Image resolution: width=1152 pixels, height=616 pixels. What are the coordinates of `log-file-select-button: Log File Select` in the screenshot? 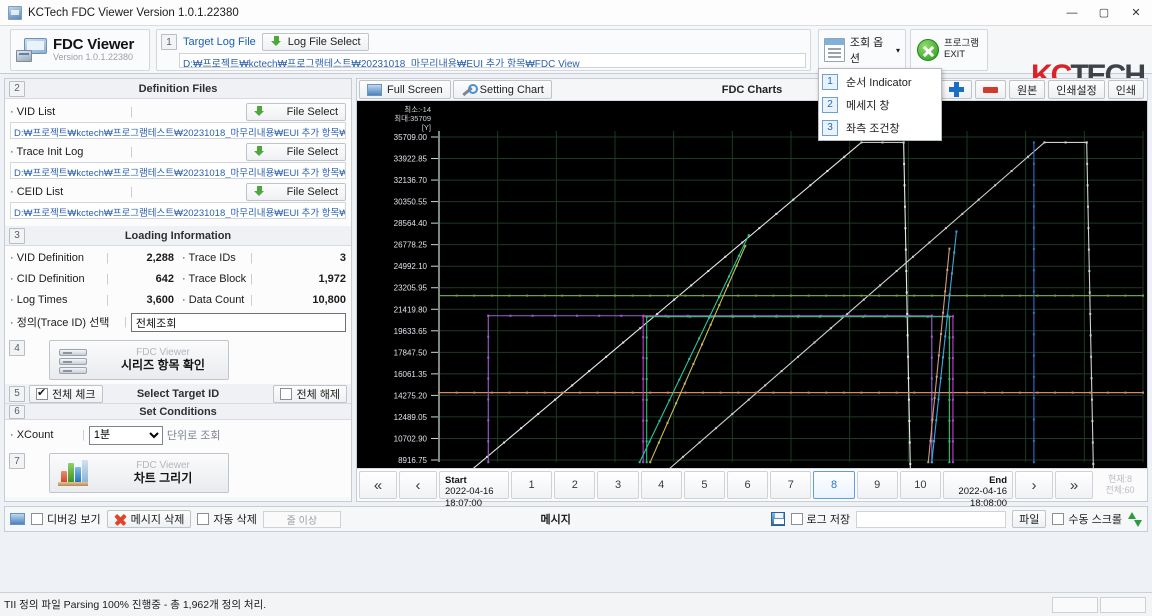 It's located at (315, 42).